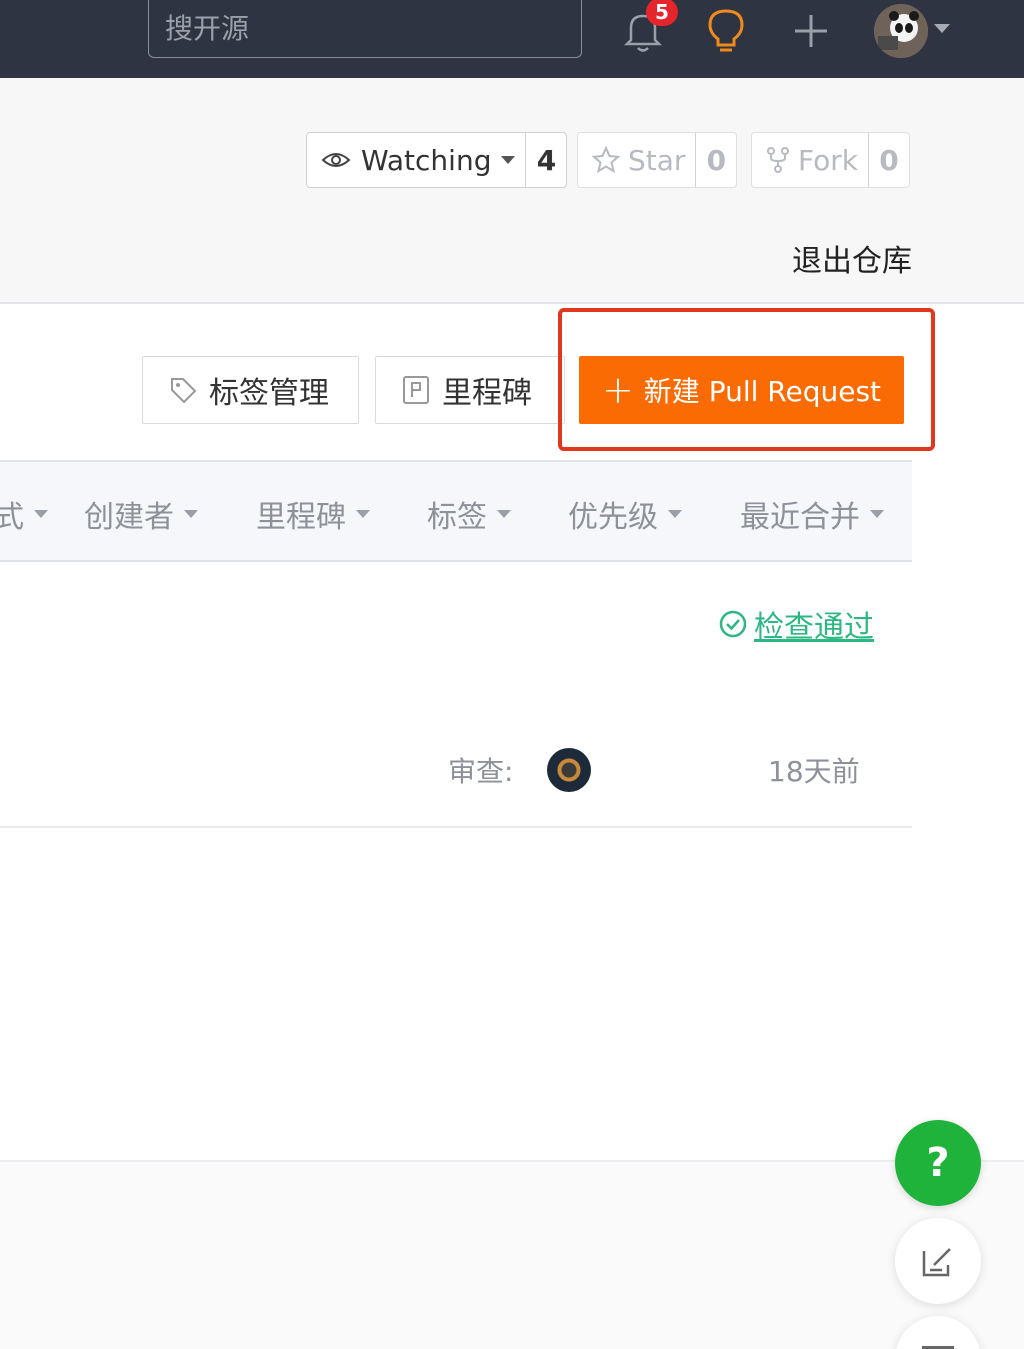  Describe the element at coordinates (269, 393) in the screenshot. I see `labels-manage-label: 标签管理` at that location.